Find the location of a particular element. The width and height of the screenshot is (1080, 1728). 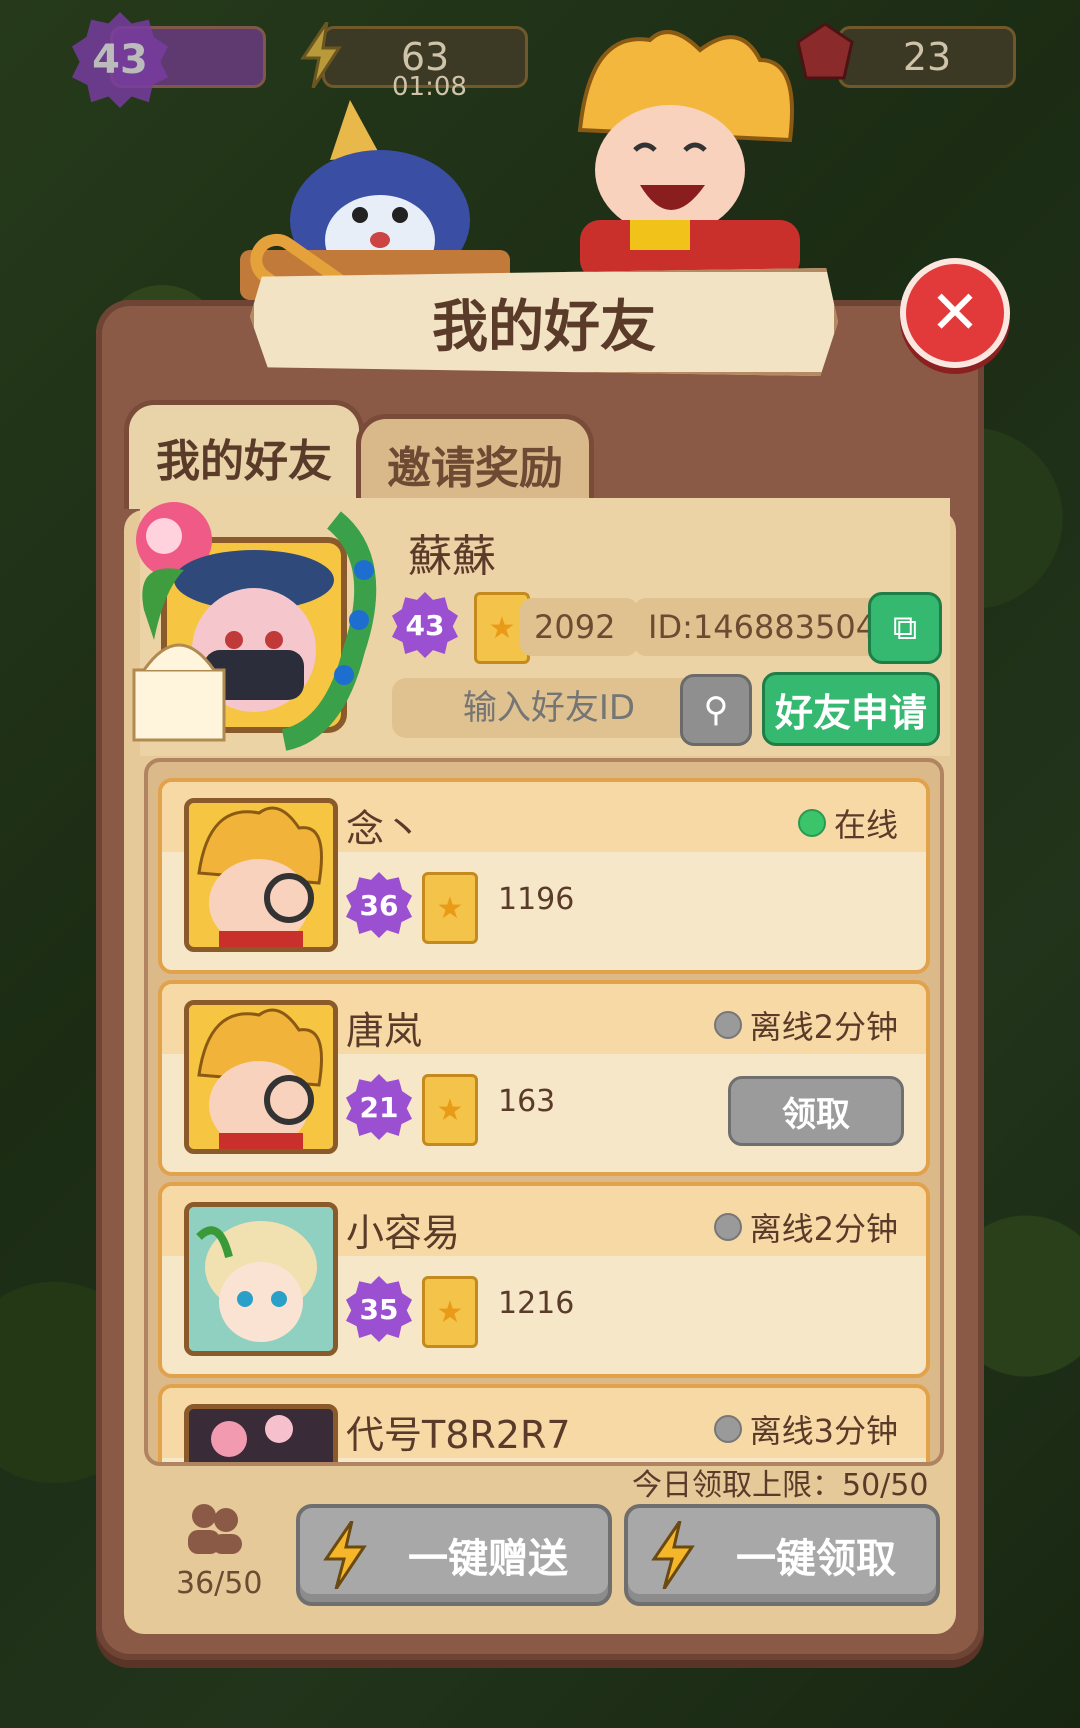

friend-stars: 1216 is located at coordinates (536, 1303).